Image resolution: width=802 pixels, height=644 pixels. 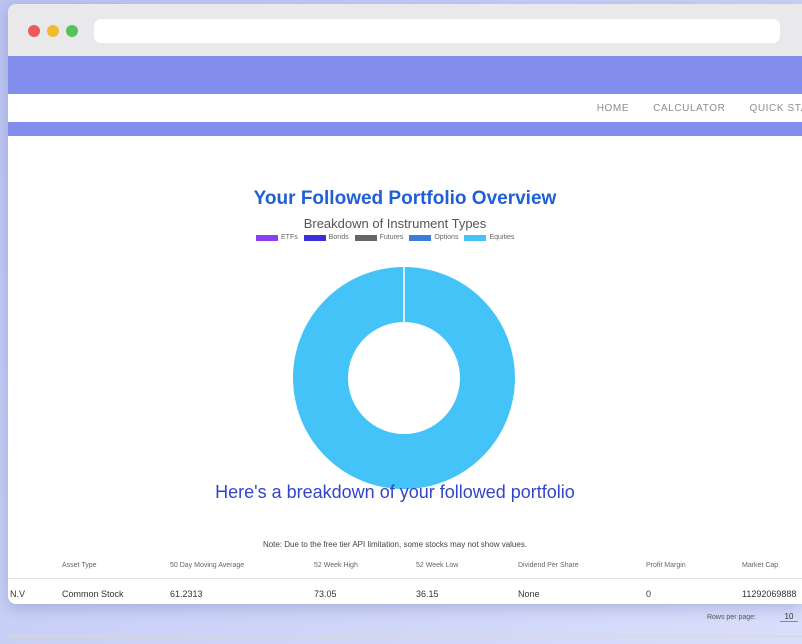 I want to click on legend-label: ETFs, so click(x=289, y=237).